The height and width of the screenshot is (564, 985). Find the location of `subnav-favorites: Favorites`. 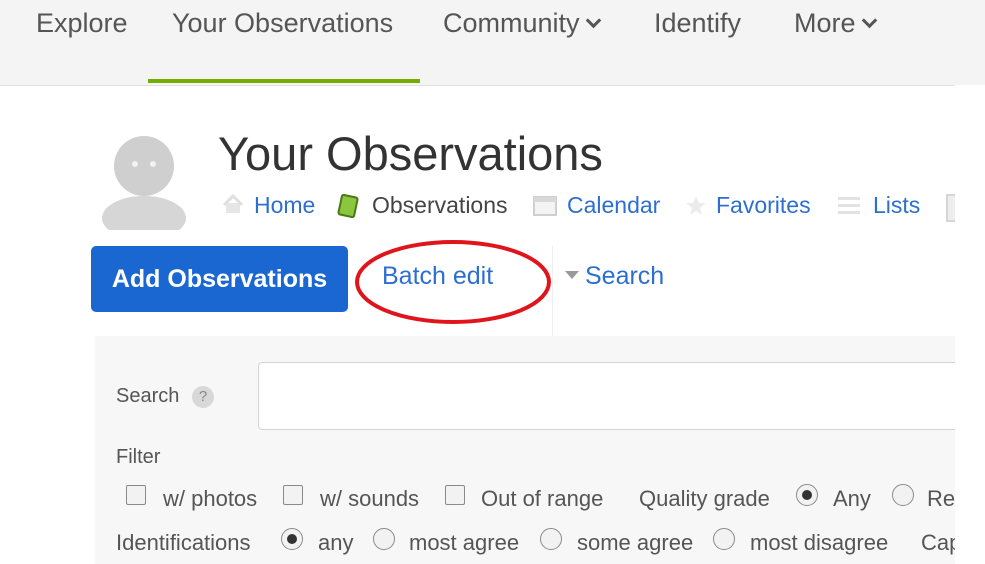

subnav-favorites: Favorites is located at coordinates (763, 205).